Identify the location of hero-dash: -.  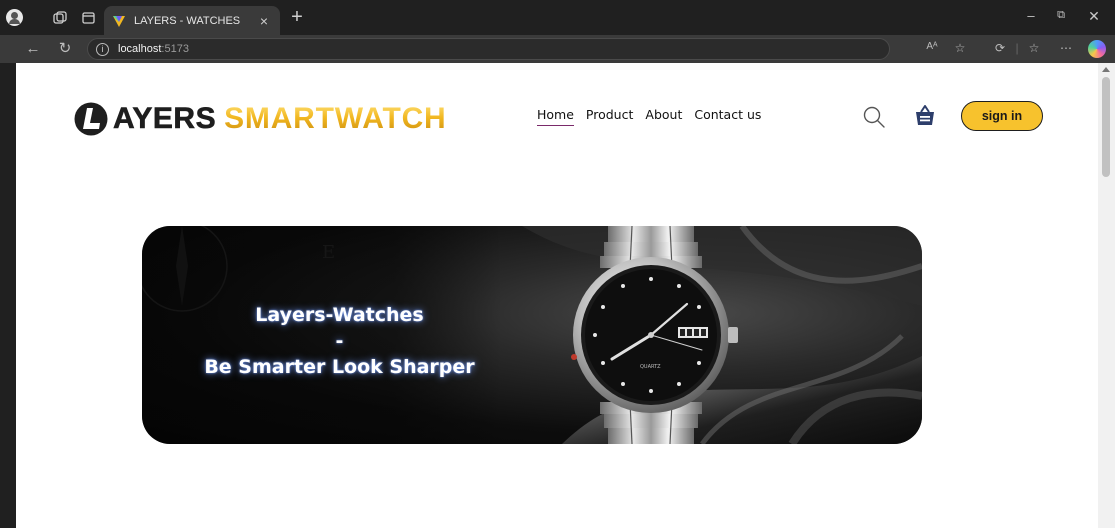
(339, 341).